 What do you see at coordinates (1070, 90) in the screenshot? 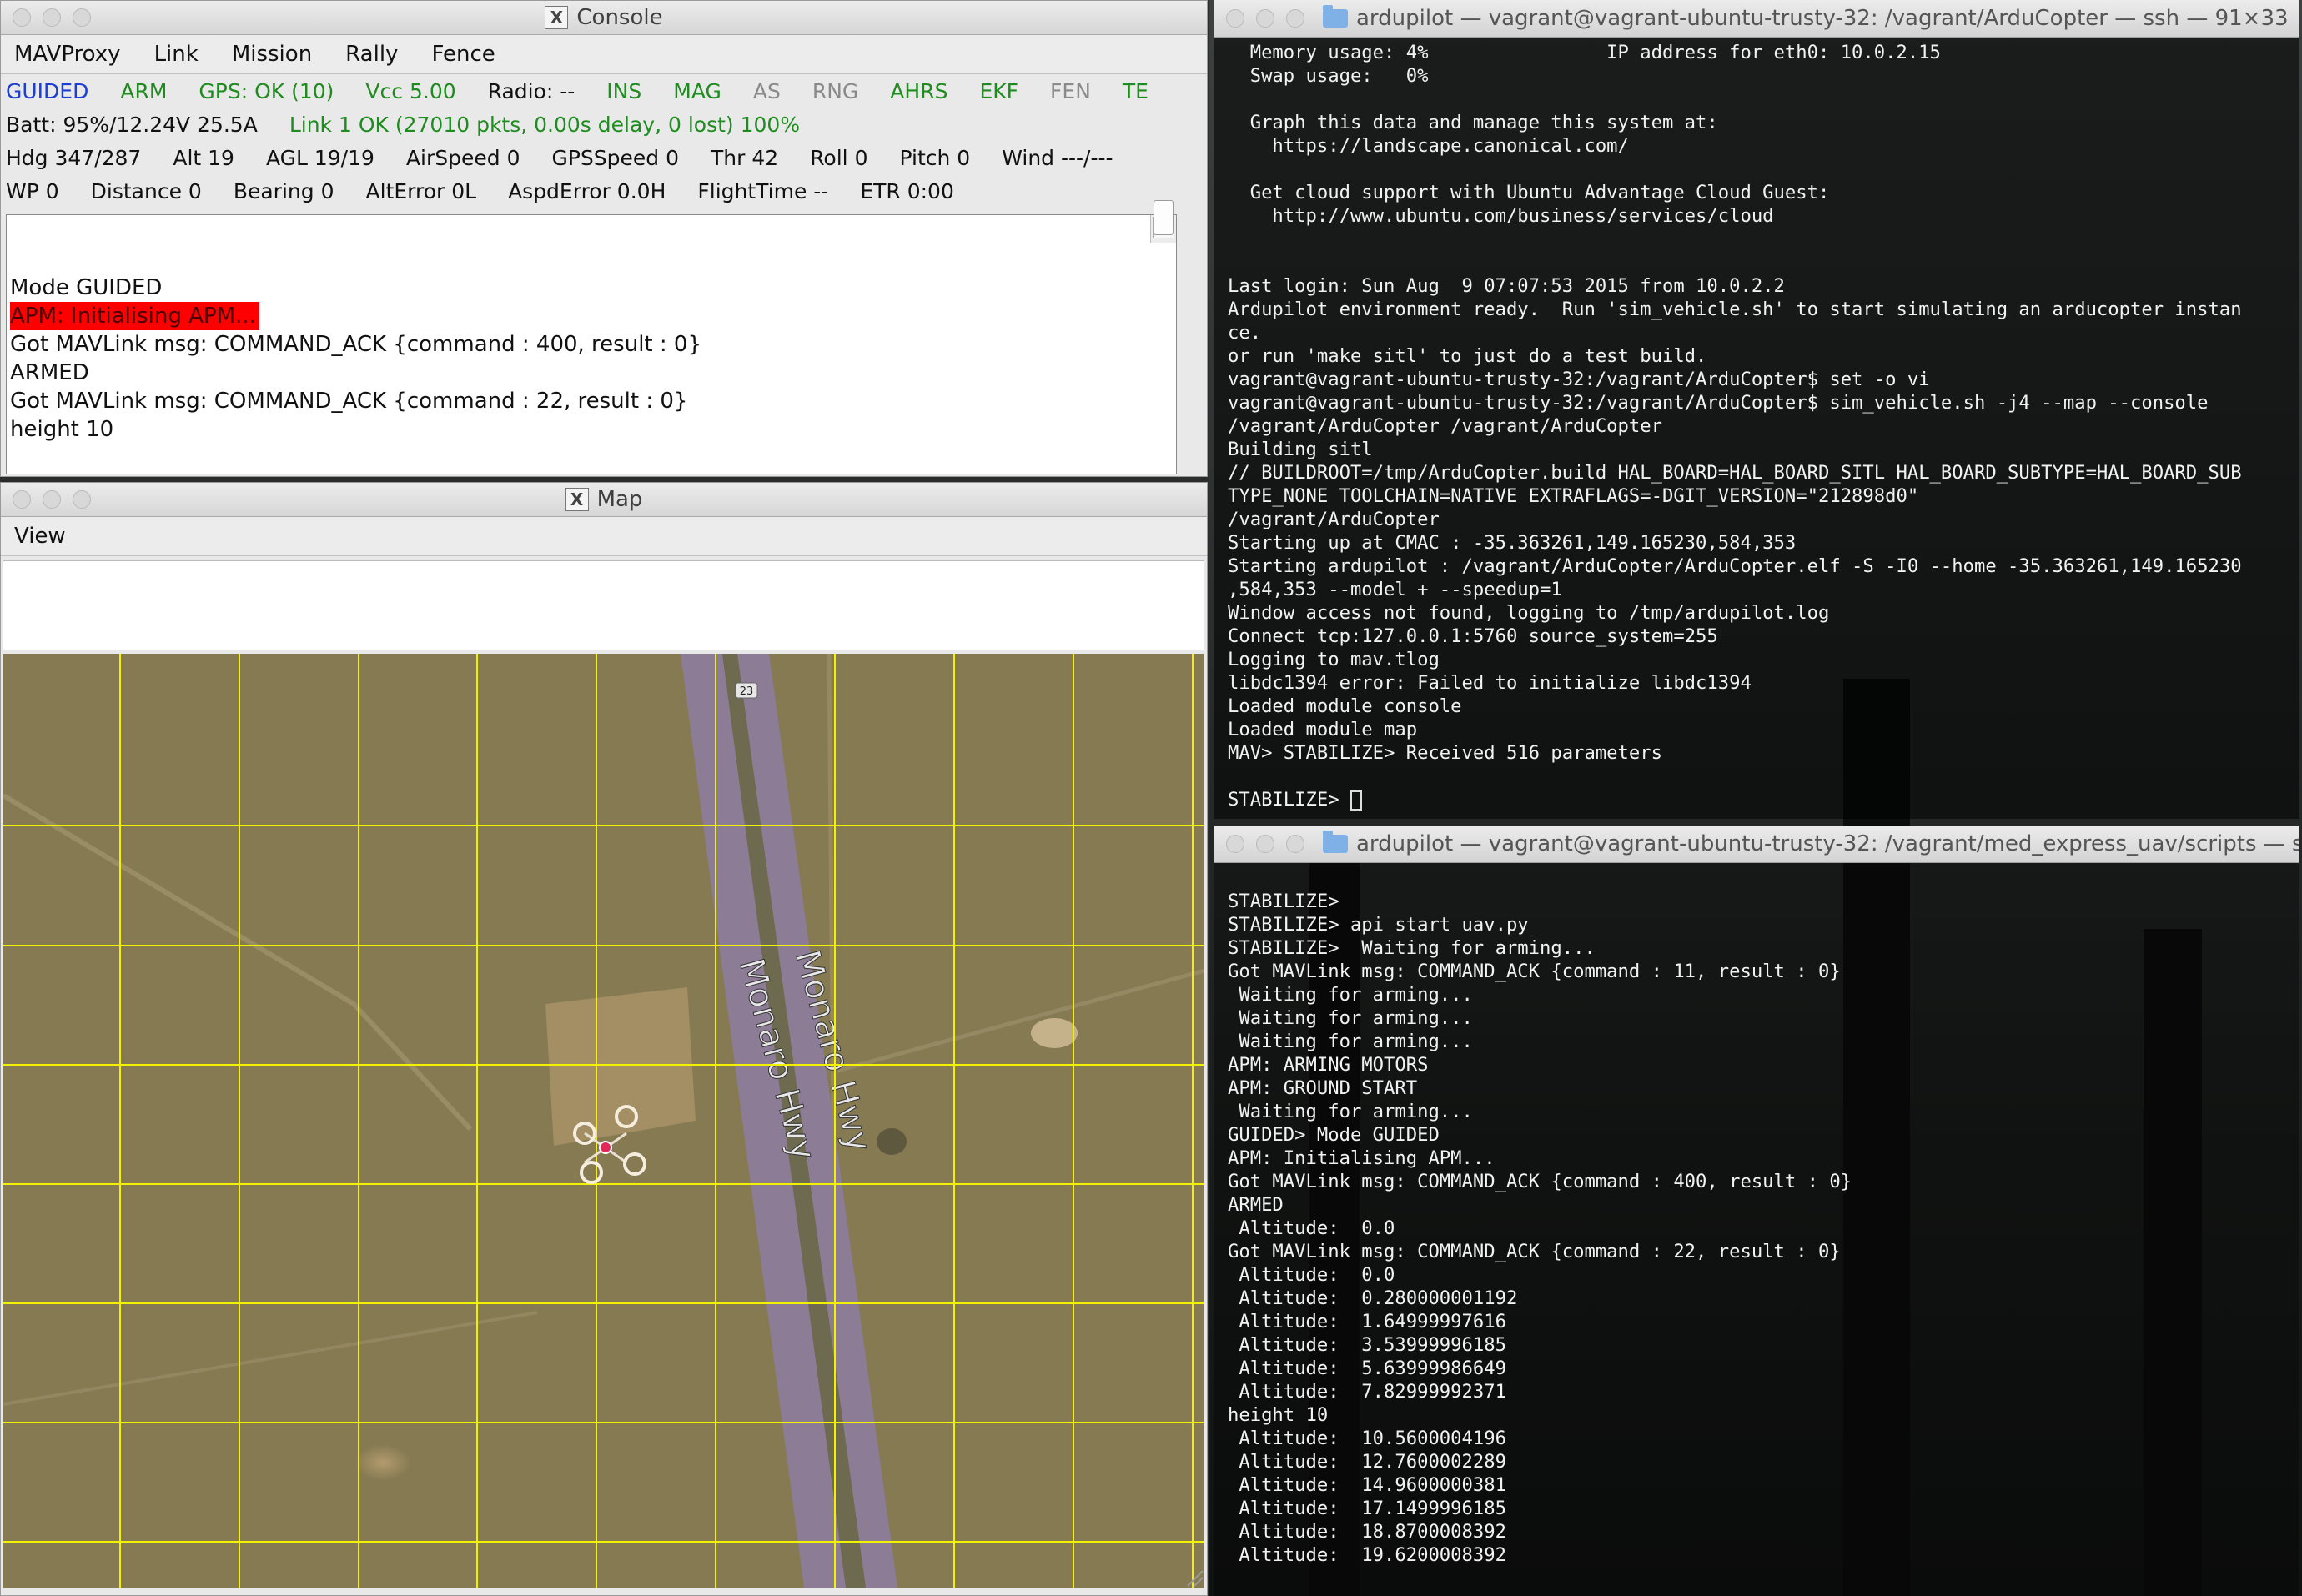
I see `status-indicator: FEN` at bounding box center [1070, 90].